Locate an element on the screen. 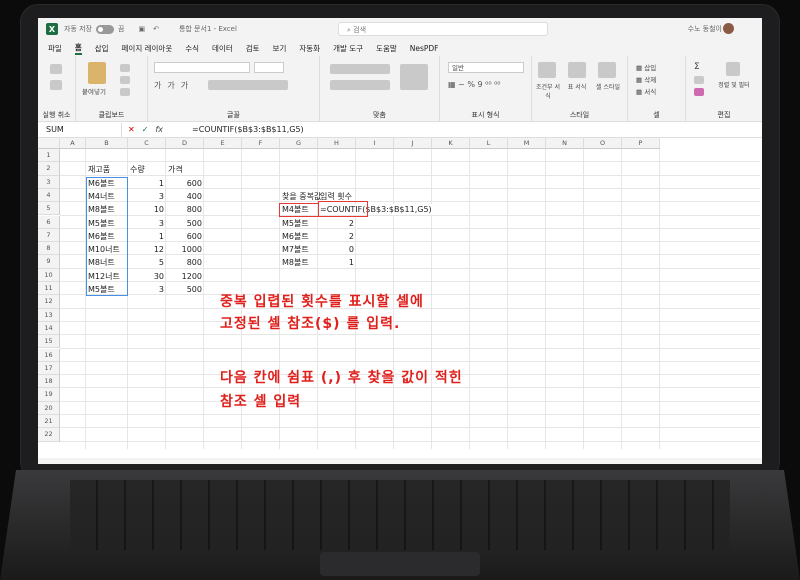 The width and height of the screenshot is (800, 580). tab-2: 삽입 is located at coordinates (102, 48).